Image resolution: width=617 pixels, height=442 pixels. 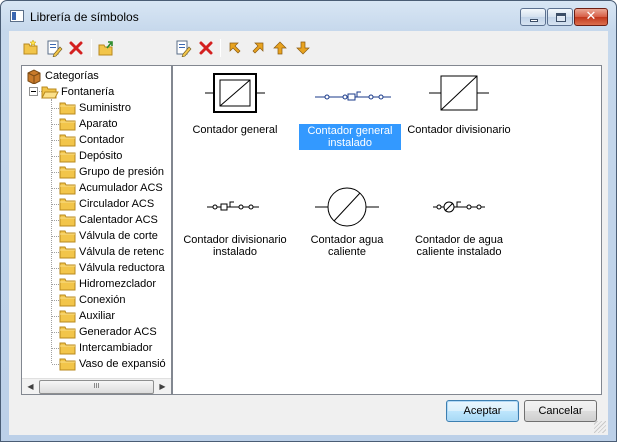 What do you see at coordinates (560, 411) in the screenshot?
I see `cancel-button: Cancelar` at bounding box center [560, 411].